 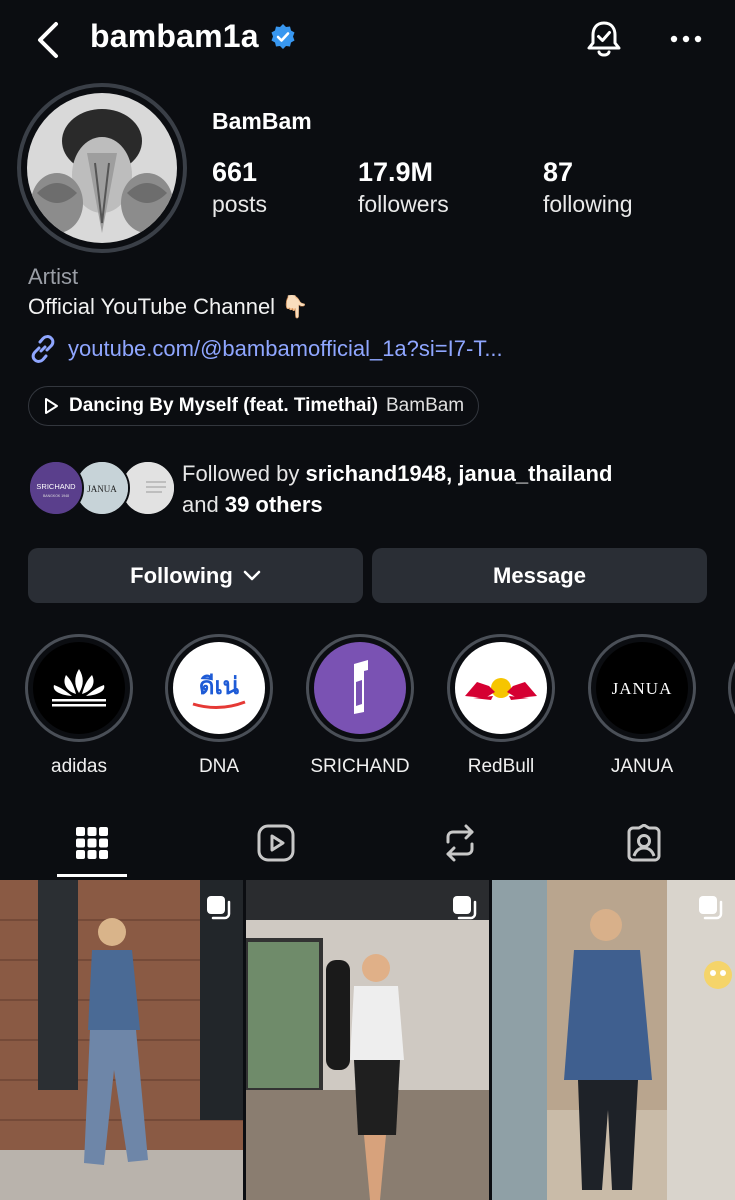 What do you see at coordinates (219, 766) in the screenshot?
I see `highlight-label-dna: DNA` at bounding box center [219, 766].